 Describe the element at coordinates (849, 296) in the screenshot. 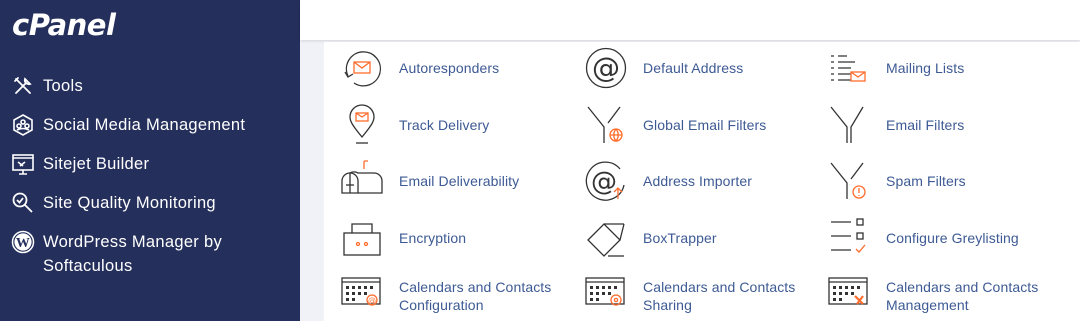

I see `calendars-management-icon` at that location.